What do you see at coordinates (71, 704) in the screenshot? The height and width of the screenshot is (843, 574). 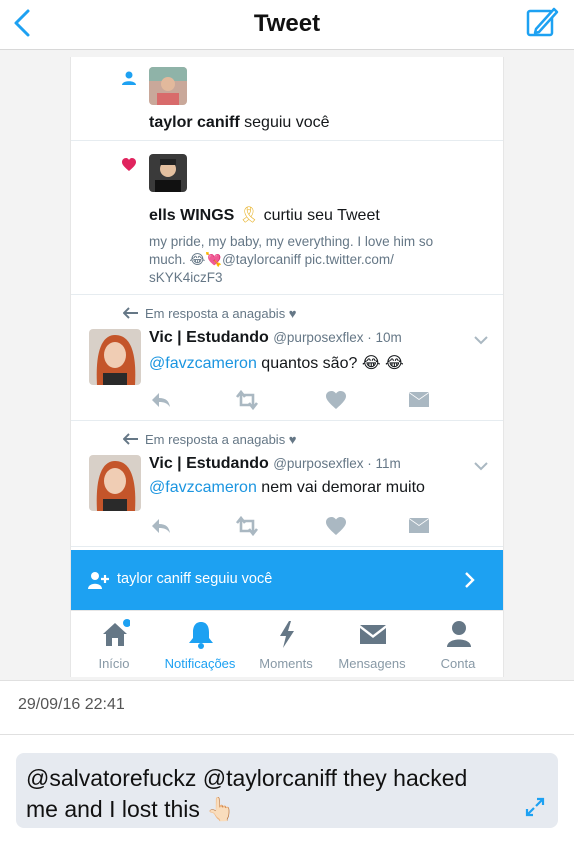 I see `tweet-timestamp: 29/09/16 22:41` at bounding box center [71, 704].